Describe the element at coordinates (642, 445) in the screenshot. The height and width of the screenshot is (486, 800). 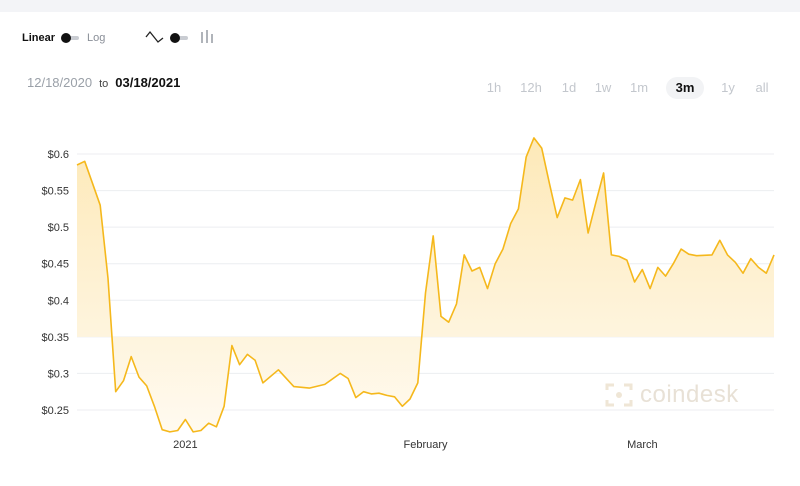
I see `x-tick-label: March` at that location.